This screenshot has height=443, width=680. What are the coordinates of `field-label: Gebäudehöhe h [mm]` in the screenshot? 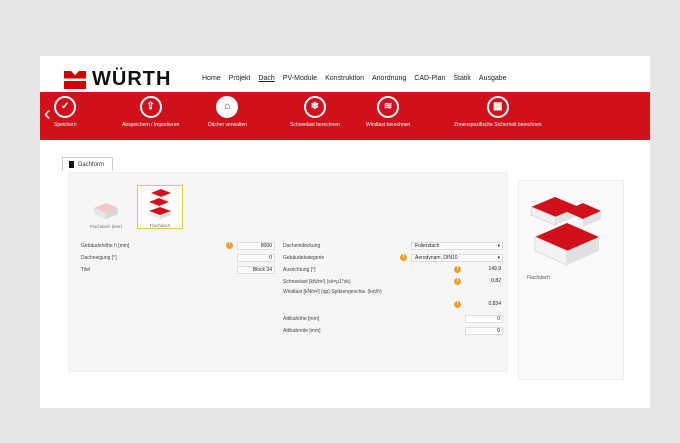 It's located at (105, 245).